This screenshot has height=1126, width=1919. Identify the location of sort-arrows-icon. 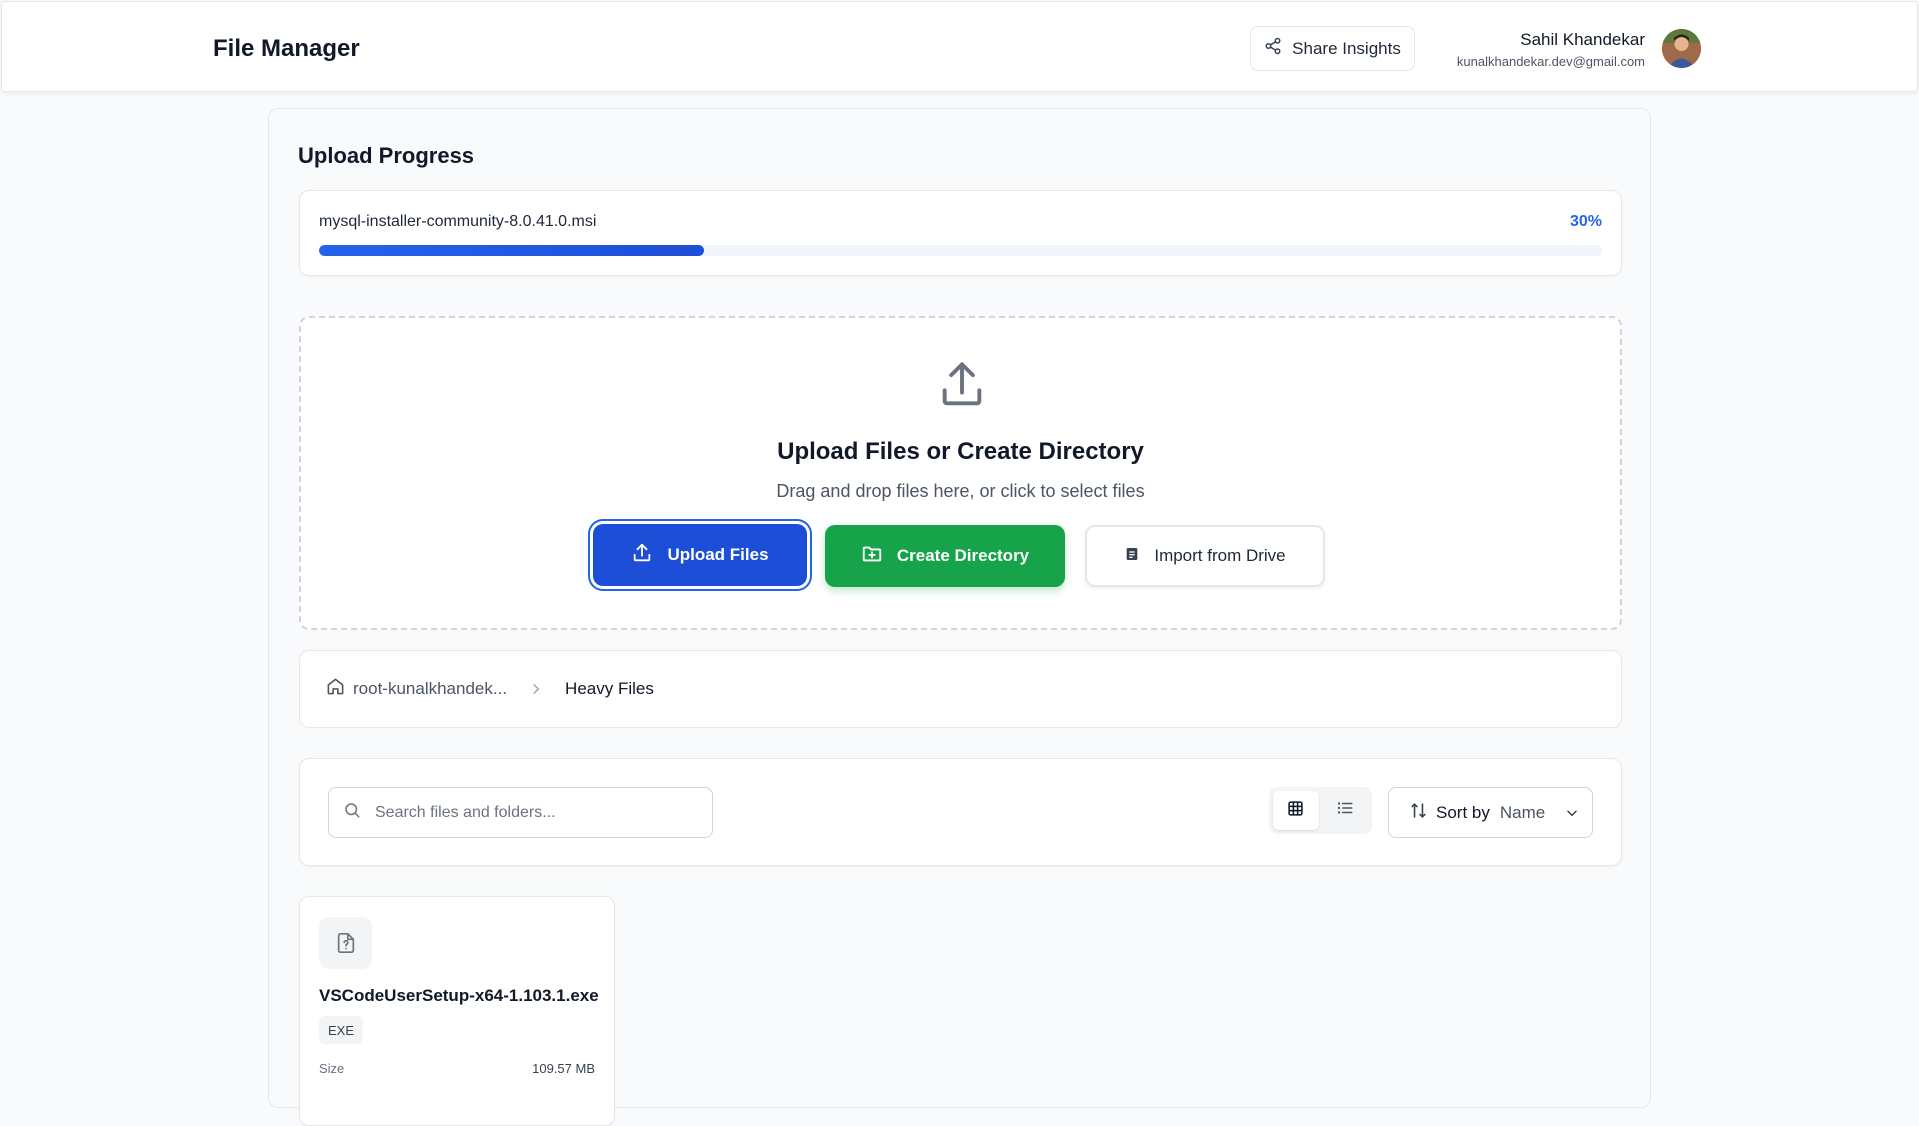
(1418, 813).